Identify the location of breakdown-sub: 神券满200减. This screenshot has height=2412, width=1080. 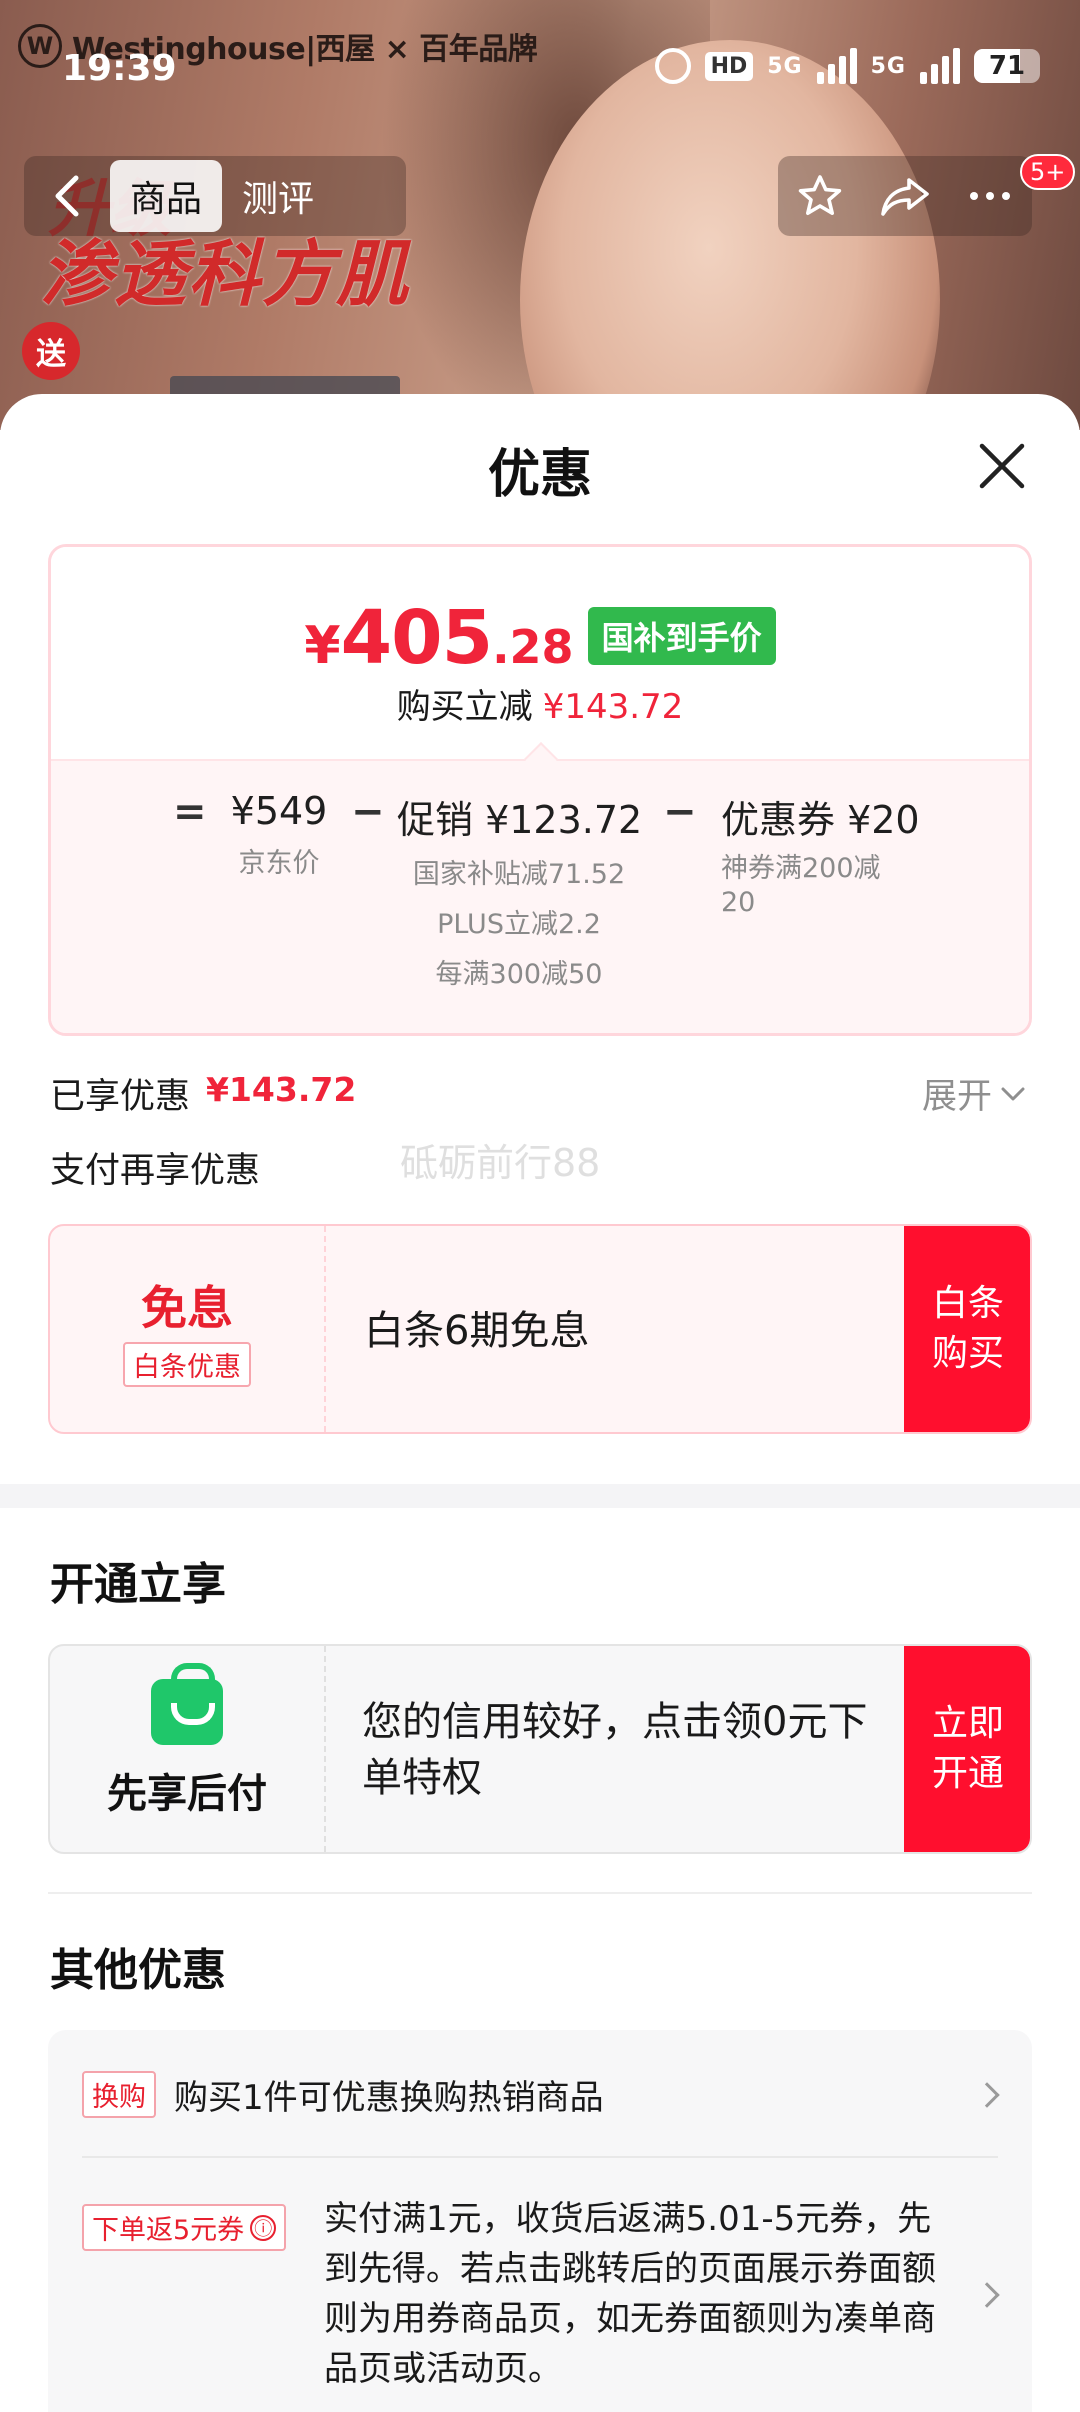
(801, 868).